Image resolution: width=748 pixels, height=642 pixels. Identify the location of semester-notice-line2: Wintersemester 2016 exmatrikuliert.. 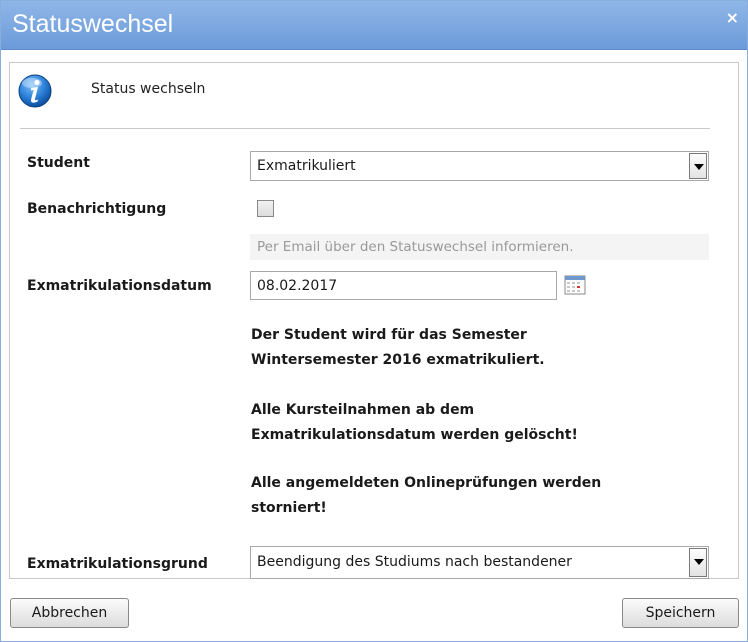
(398, 360).